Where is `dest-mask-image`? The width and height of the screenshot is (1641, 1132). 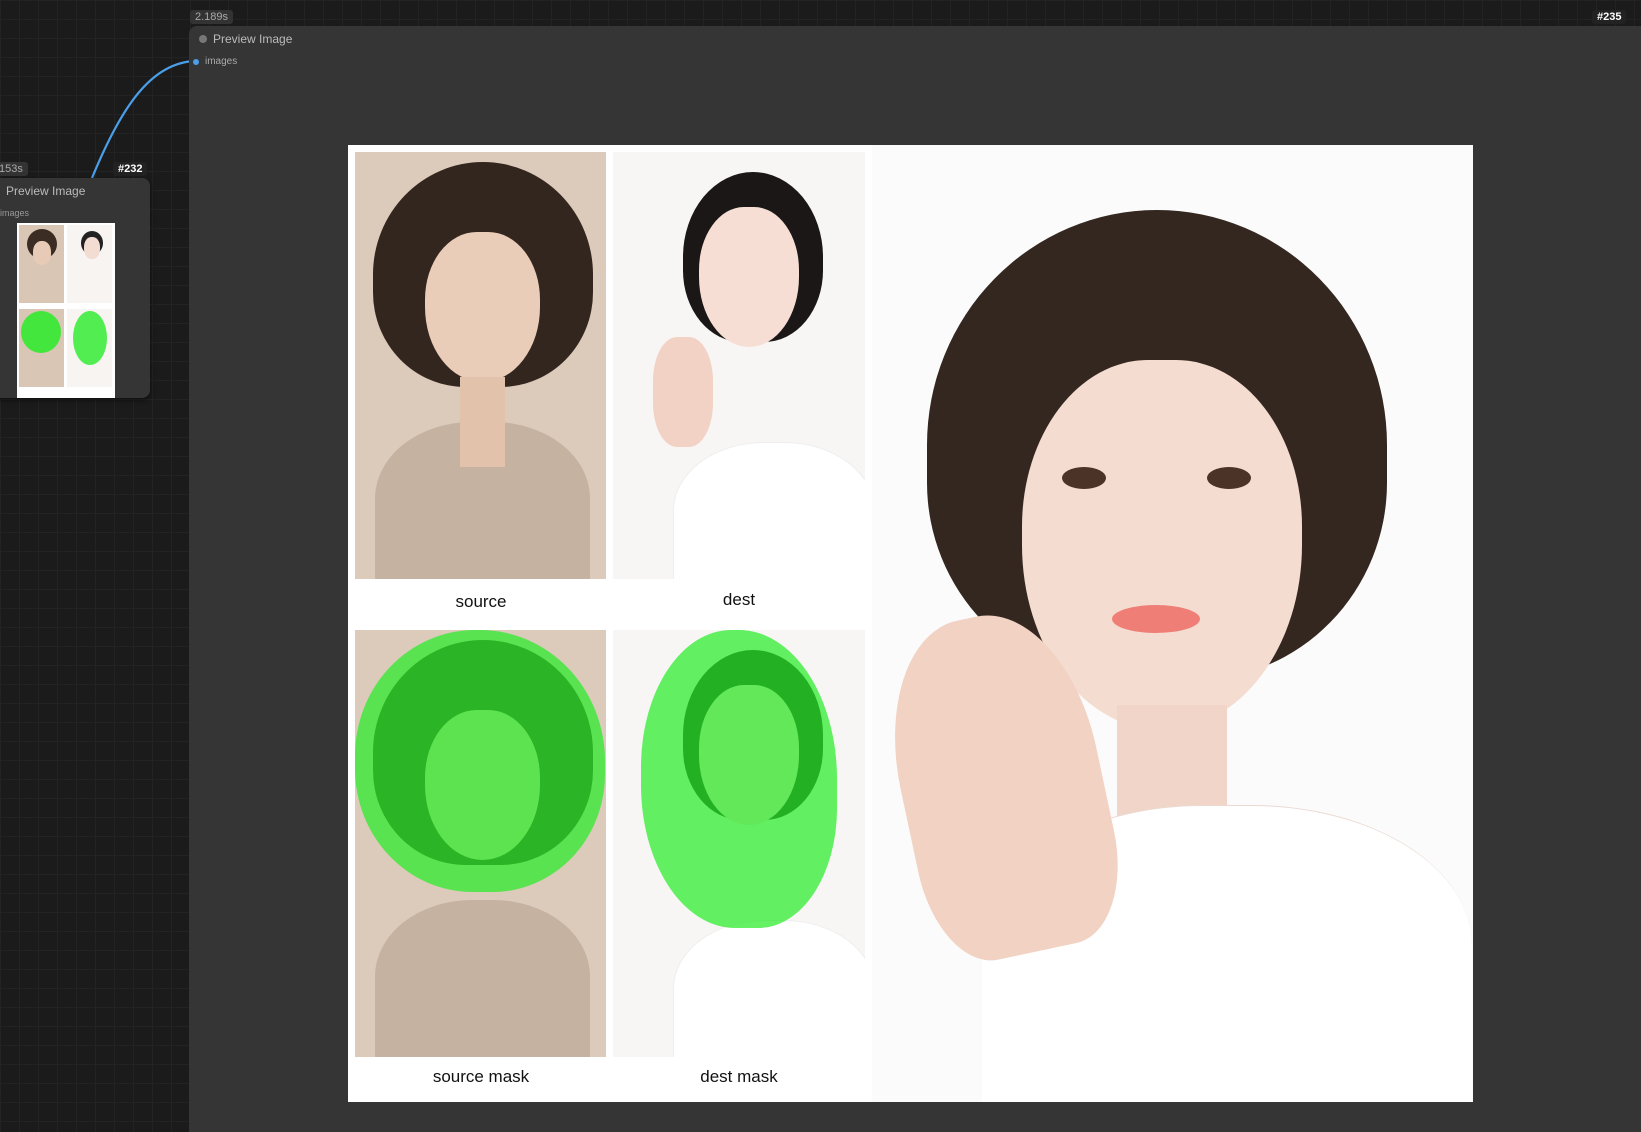 dest-mask-image is located at coordinates (739, 843).